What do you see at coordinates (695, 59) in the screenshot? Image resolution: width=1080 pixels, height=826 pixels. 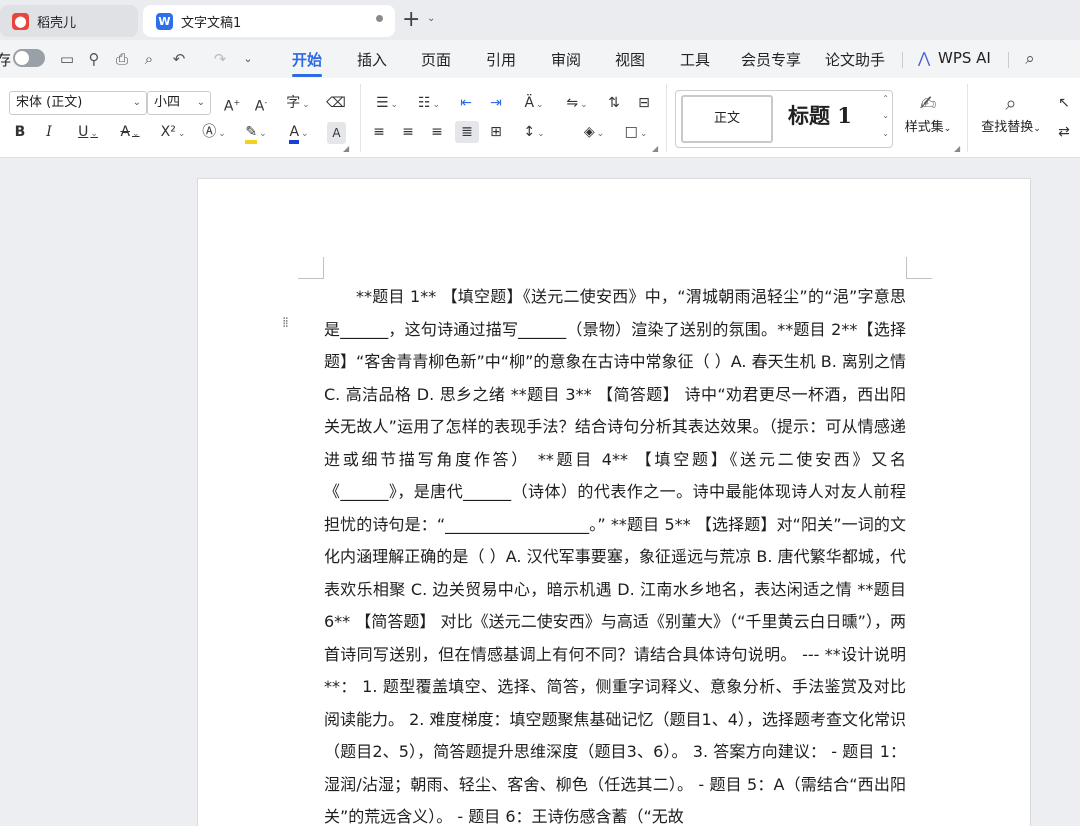 I see `menu-tools: 工具` at bounding box center [695, 59].